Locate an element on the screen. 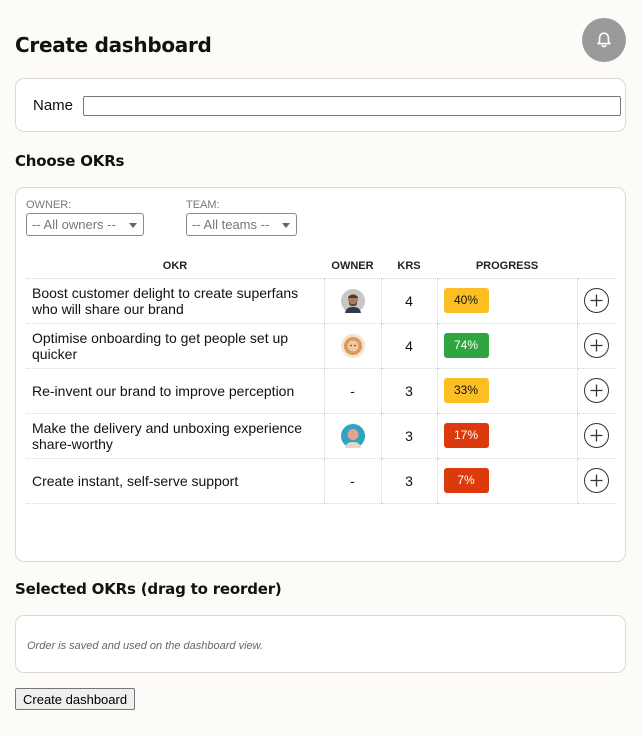 The image size is (642, 737). okr-progress-cell: 33% is located at coordinates (506, 391).